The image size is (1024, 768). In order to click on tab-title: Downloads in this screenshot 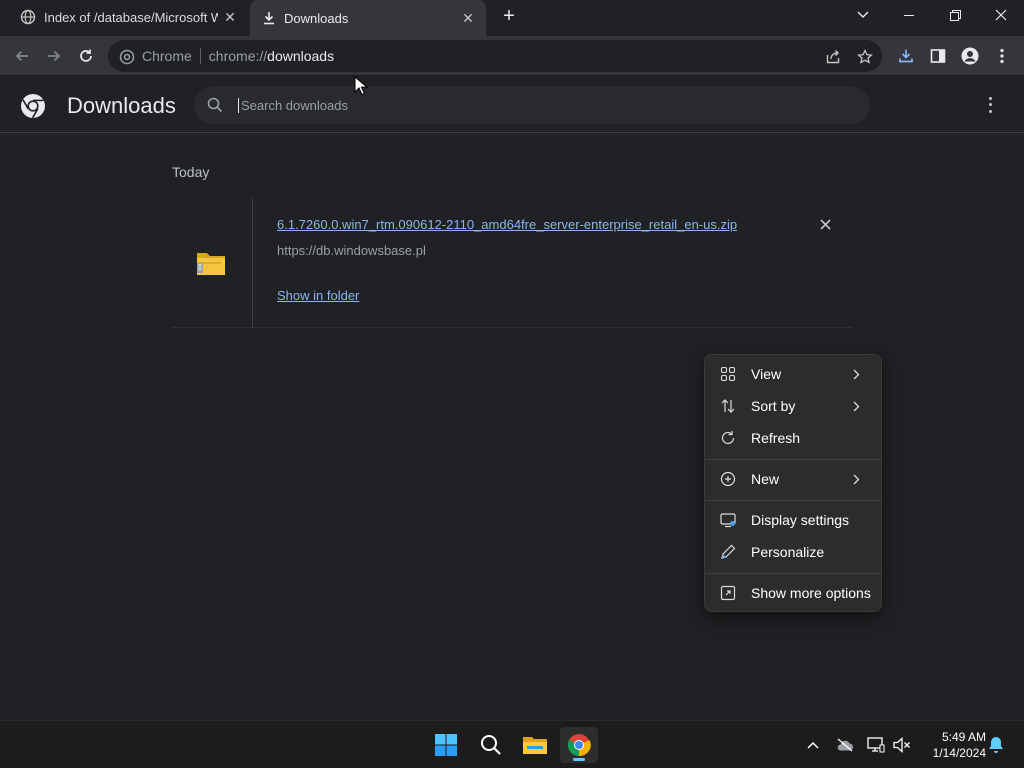, I will do `click(316, 18)`.